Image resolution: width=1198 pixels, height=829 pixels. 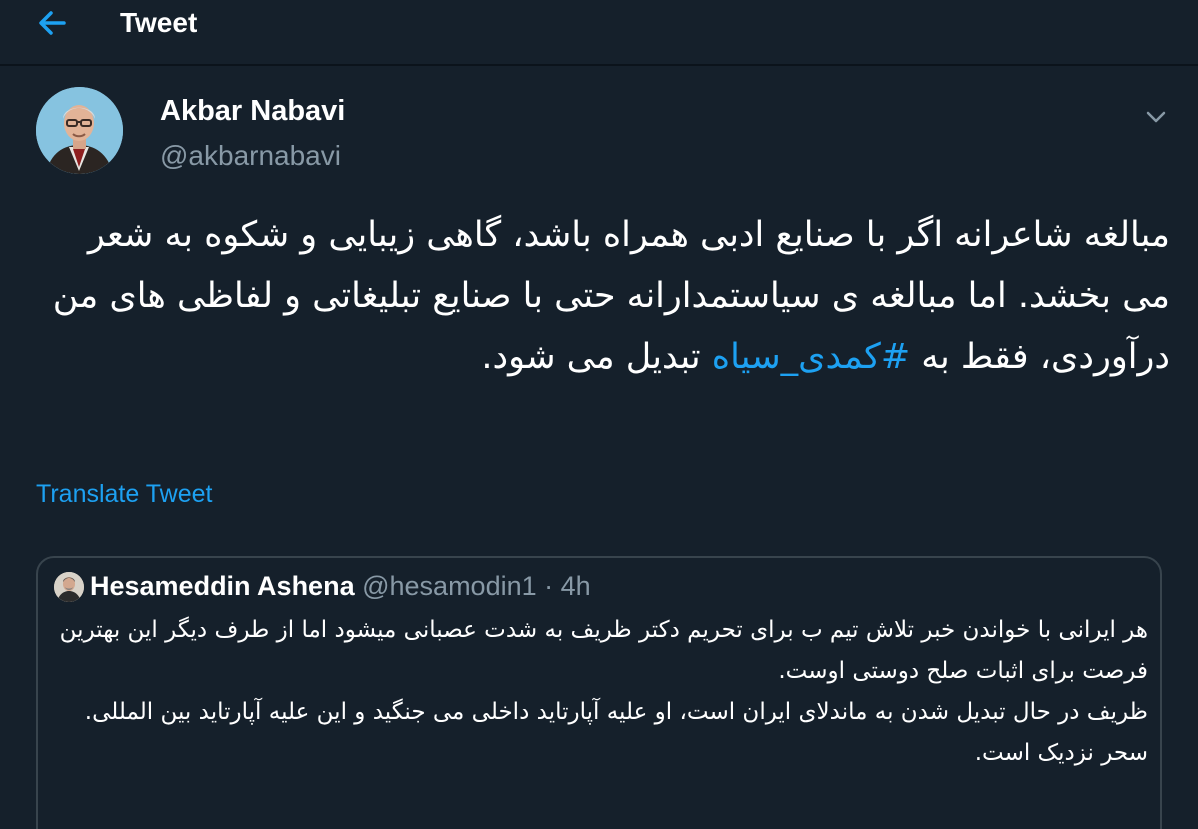 What do you see at coordinates (159, 22) in the screenshot?
I see `page-title: Tweet` at bounding box center [159, 22].